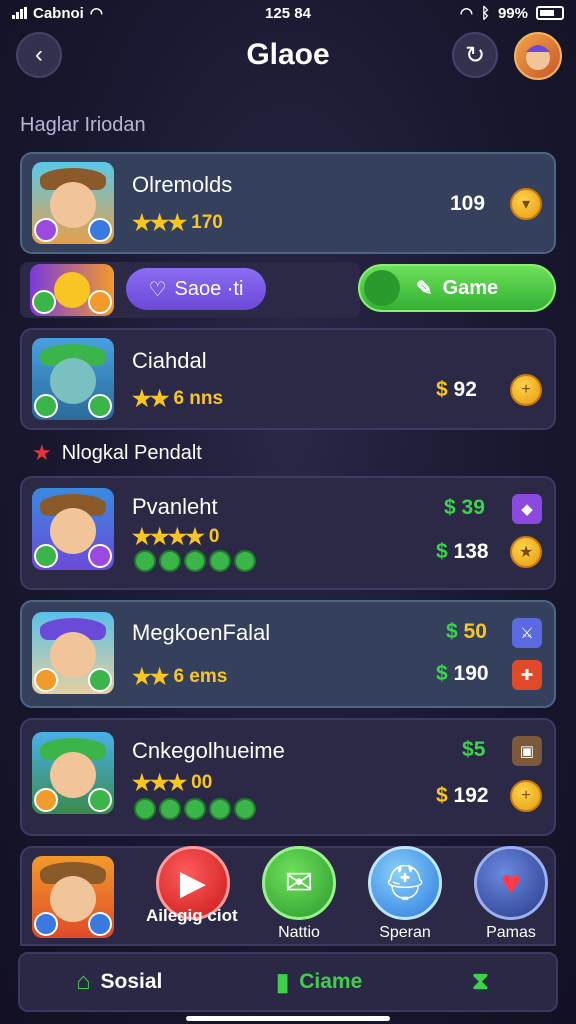  What do you see at coordinates (550, 13) in the screenshot?
I see `battery-icon` at bounding box center [550, 13].